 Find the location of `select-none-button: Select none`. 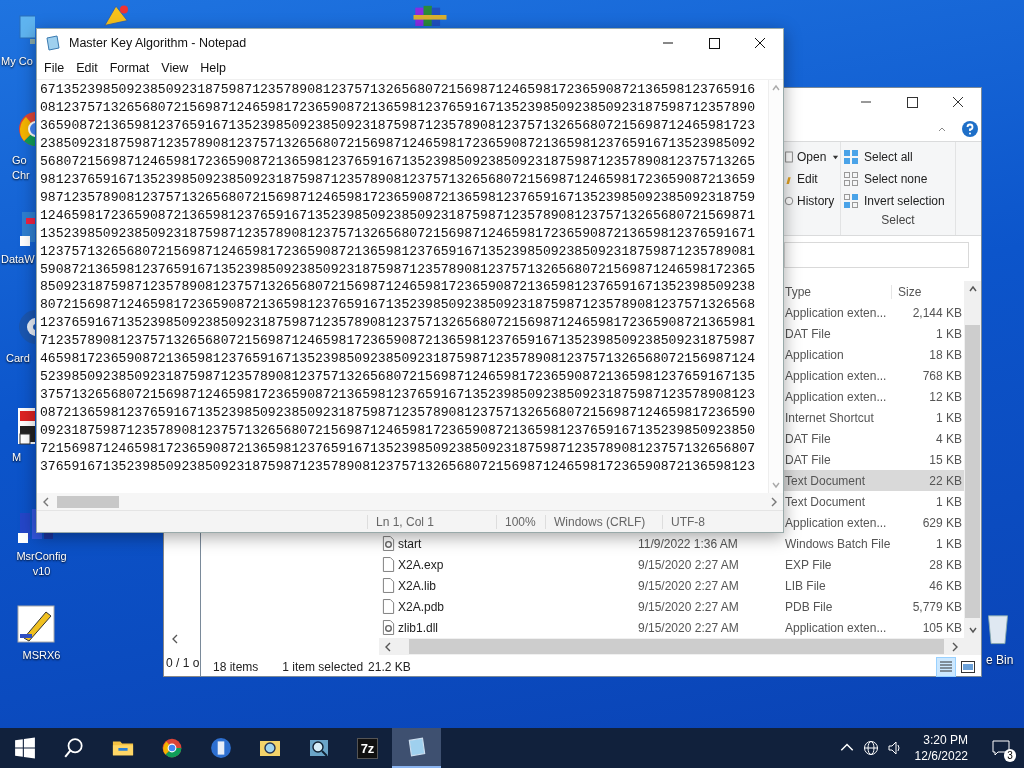

select-none-button: Select none is located at coordinates (885, 179).